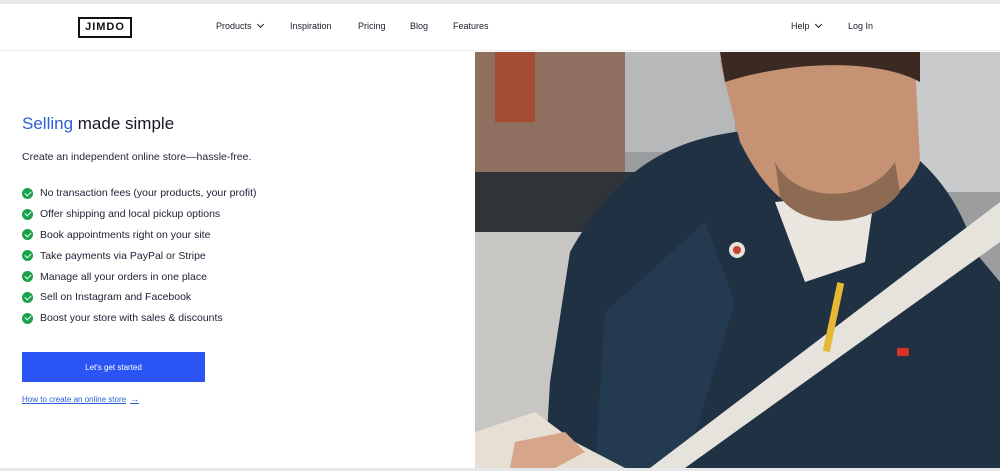 The height and width of the screenshot is (471, 1000). I want to click on nav-blog-label: Blog, so click(419, 26).